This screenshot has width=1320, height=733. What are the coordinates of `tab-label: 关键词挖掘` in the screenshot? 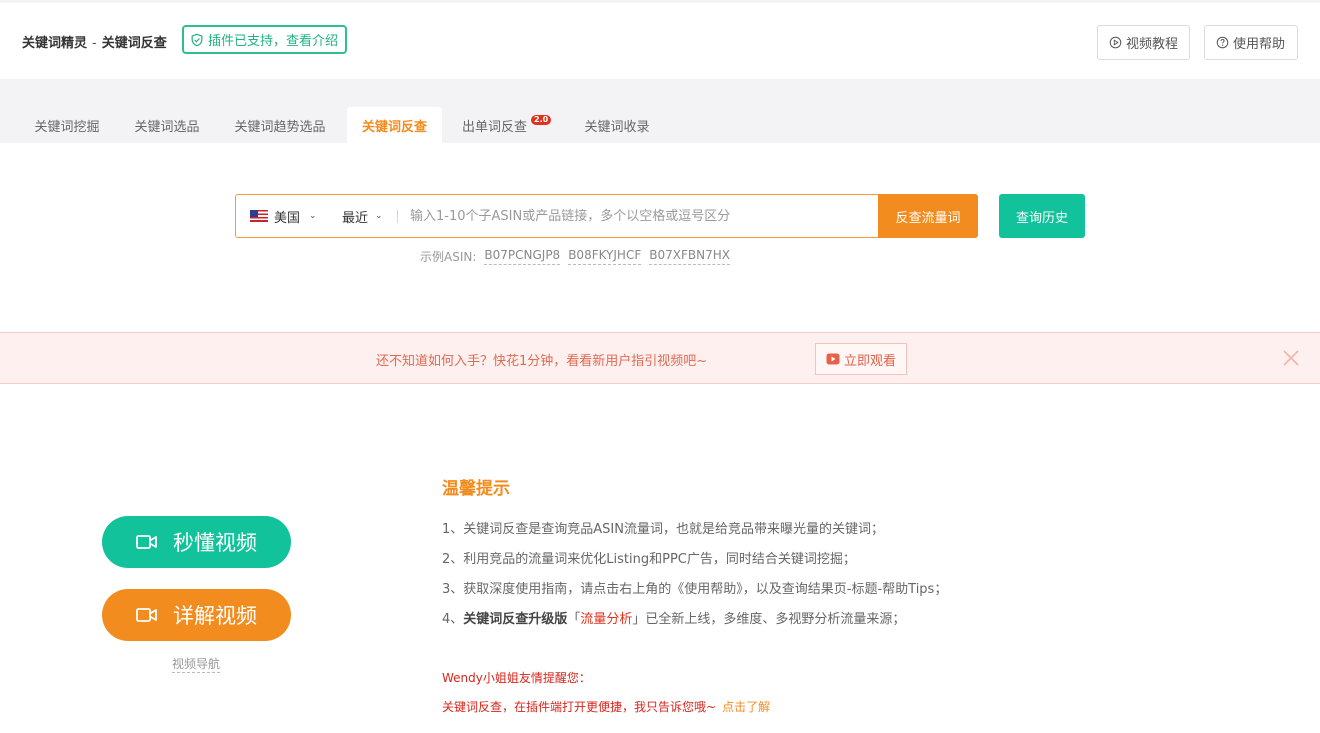 It's located at (67, 127).